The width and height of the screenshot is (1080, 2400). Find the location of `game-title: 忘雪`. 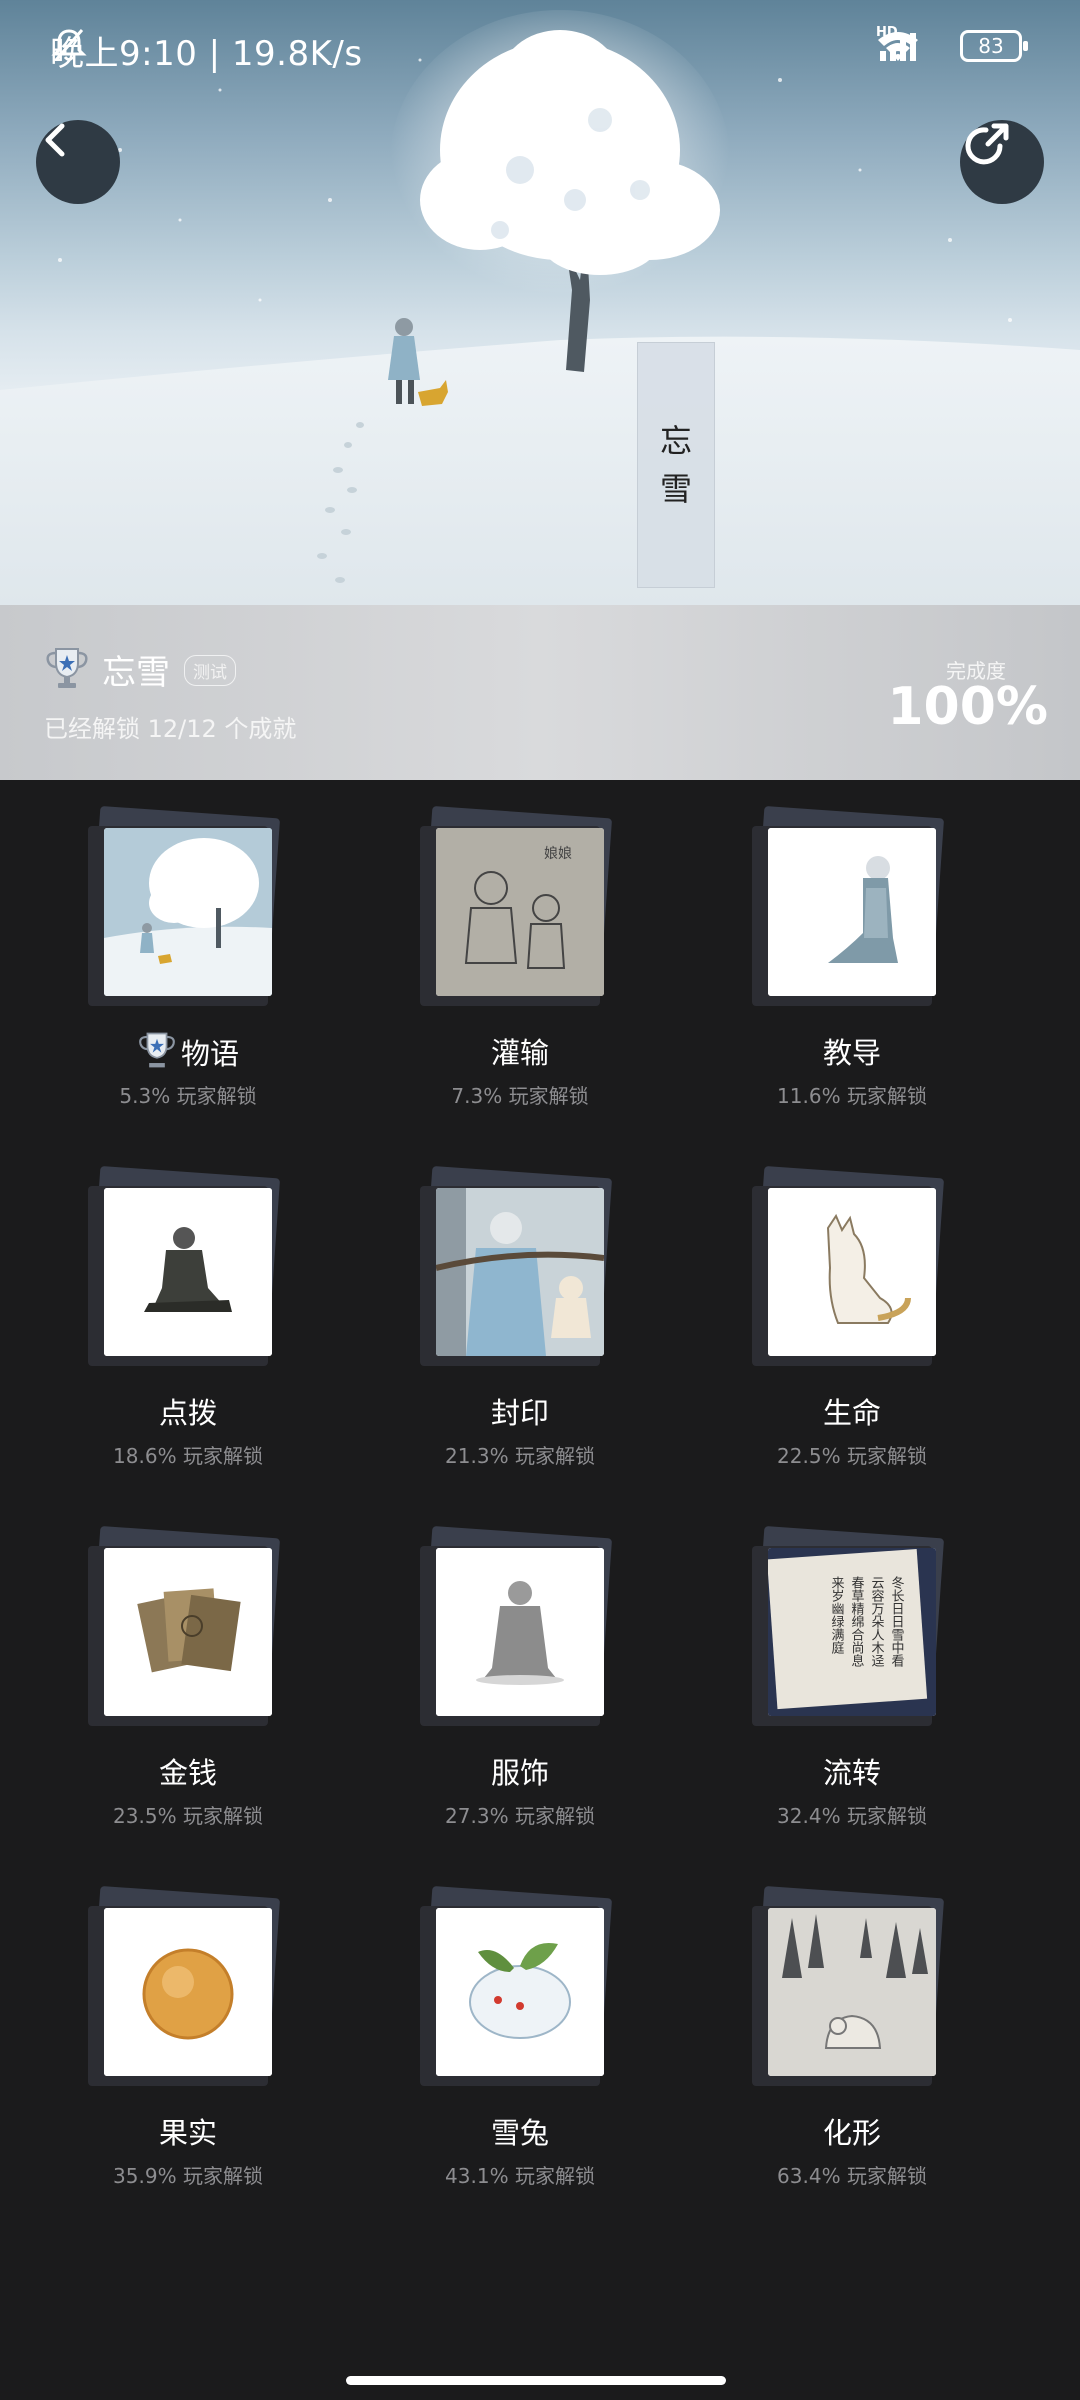

game-title: 忘雪 is located at coordinates (136, 673).